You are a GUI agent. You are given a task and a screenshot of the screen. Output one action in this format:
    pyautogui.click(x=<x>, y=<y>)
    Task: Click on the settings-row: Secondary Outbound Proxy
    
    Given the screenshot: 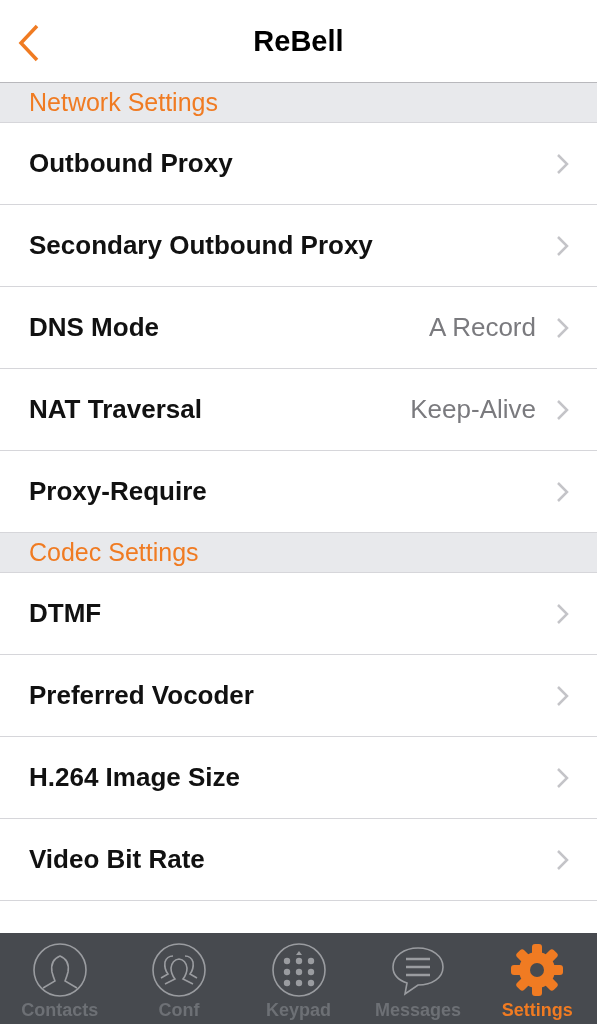 What is the action you would take?
    pyautogui.click(x=298, y=246)
    